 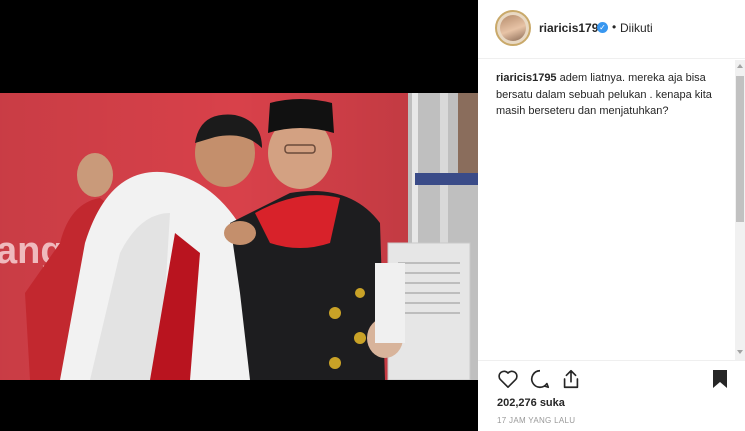 What do you see at coordinates (740, 352) in the screenshot?
I see `scroll-down-icon` at bounding box center [740, 352].